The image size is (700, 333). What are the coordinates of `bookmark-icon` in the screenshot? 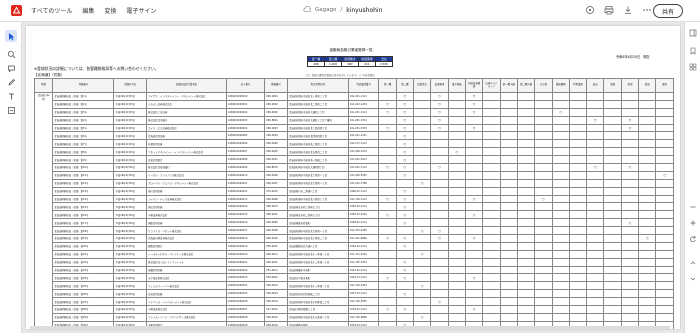 It's located at (693, 51).